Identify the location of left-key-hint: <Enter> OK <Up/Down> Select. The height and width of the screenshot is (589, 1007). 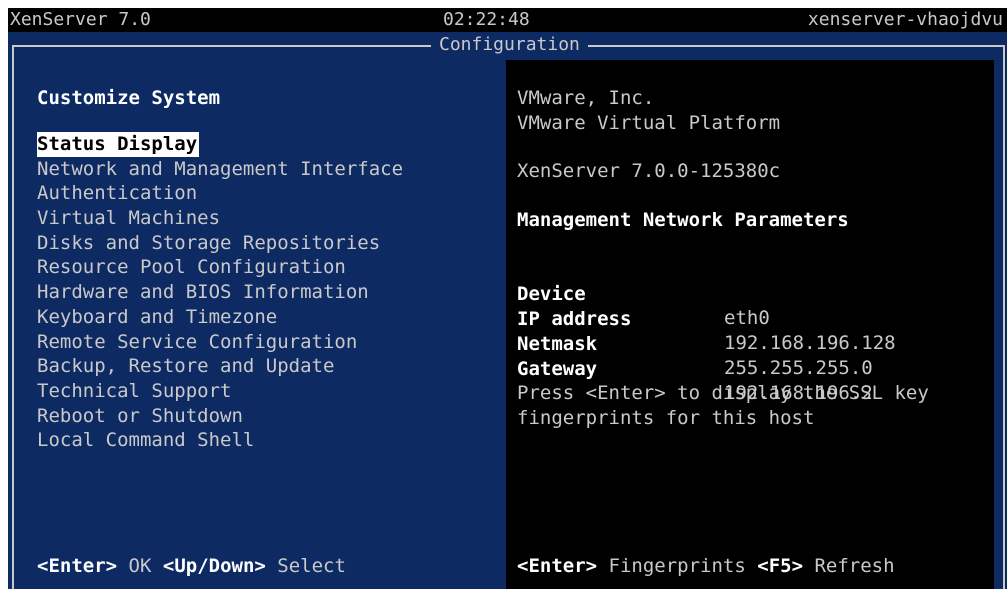
(191, 566).